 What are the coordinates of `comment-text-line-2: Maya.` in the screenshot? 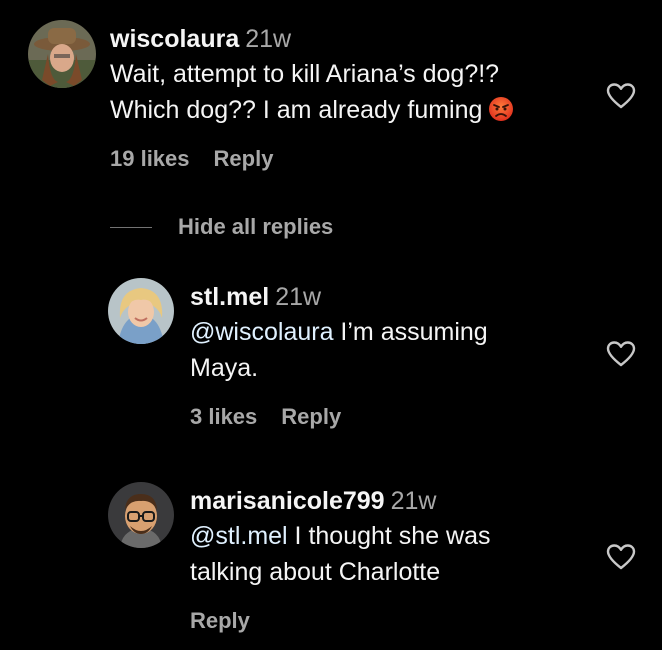 It's located at (224, 368).